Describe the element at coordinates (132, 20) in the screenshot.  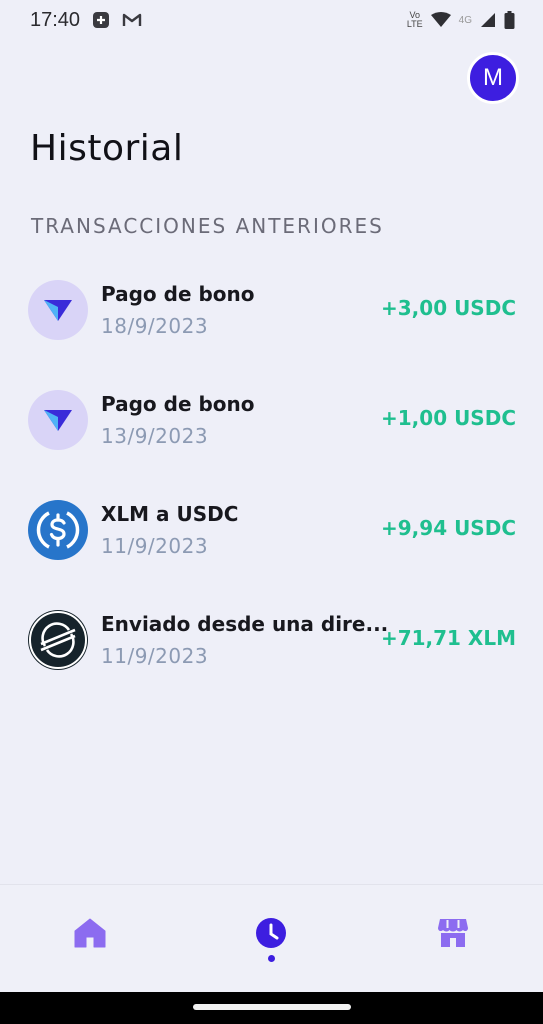
I see `gmail-icon` at that location.